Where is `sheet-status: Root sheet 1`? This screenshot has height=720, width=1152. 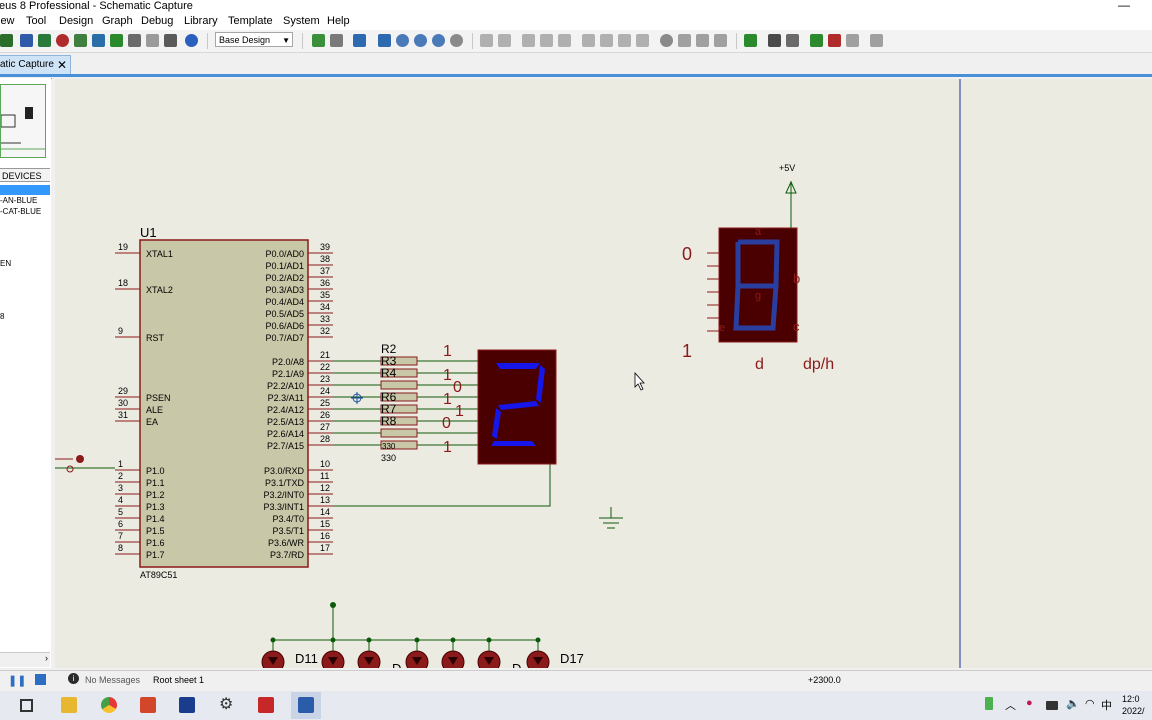
sheet-status: Root sheet 1 is located at coordinates (178, 680).